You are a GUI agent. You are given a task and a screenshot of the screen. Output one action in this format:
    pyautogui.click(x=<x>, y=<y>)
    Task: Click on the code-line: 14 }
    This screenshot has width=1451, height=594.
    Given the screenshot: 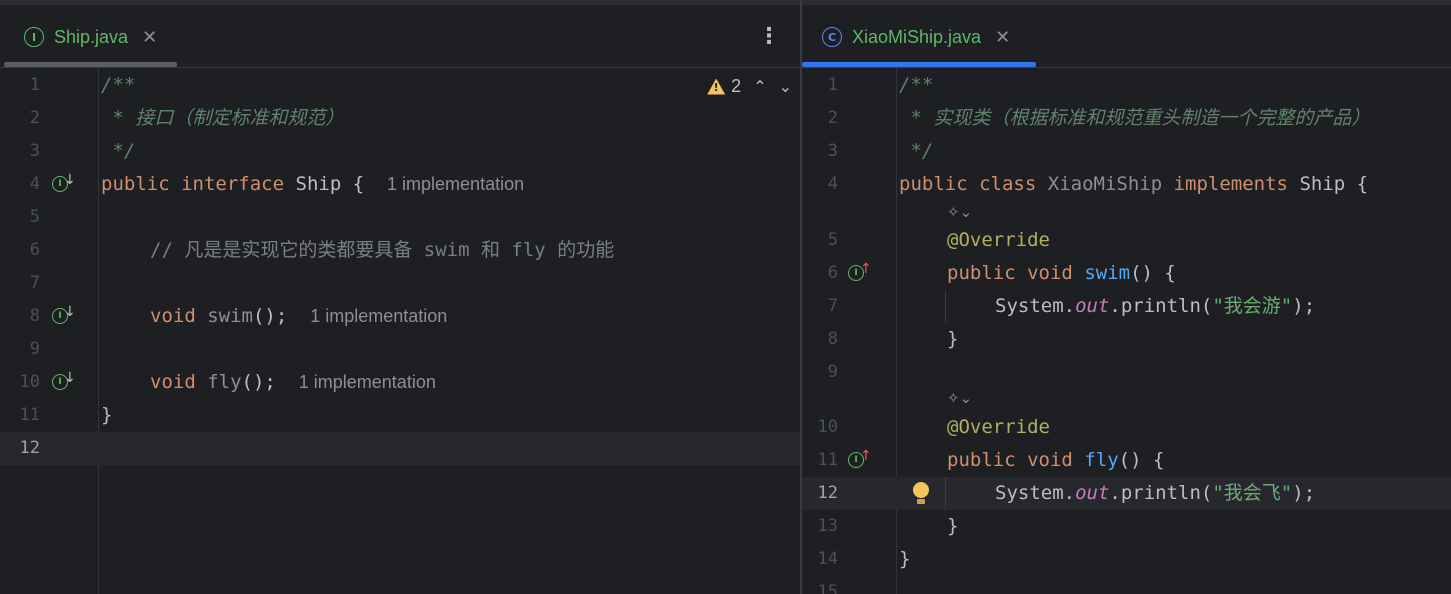 What is the action you would take?
    pyautogui.click(x=1126, y=559)
    